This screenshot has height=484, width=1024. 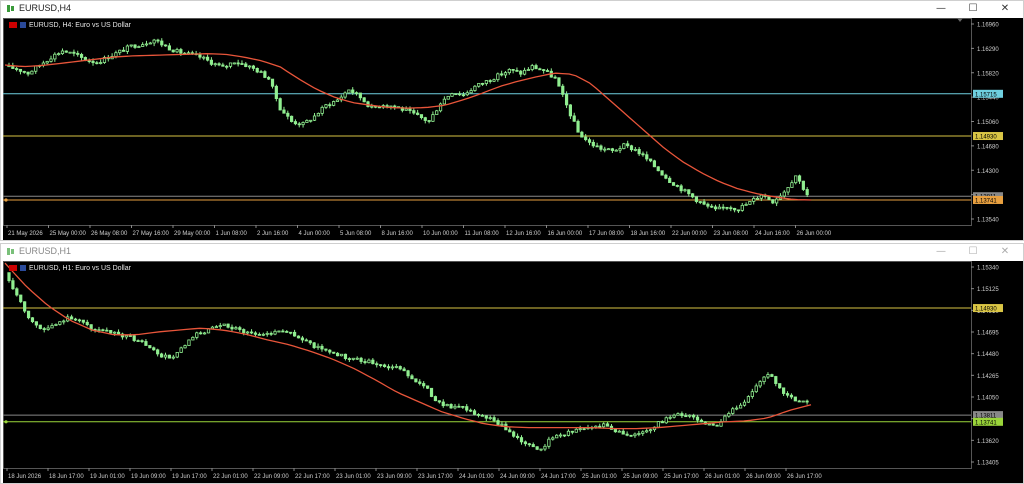 I want to click on chart-title-text: EURUSD, H4: Euro vs US Dollar, so click(x=80, y=25).